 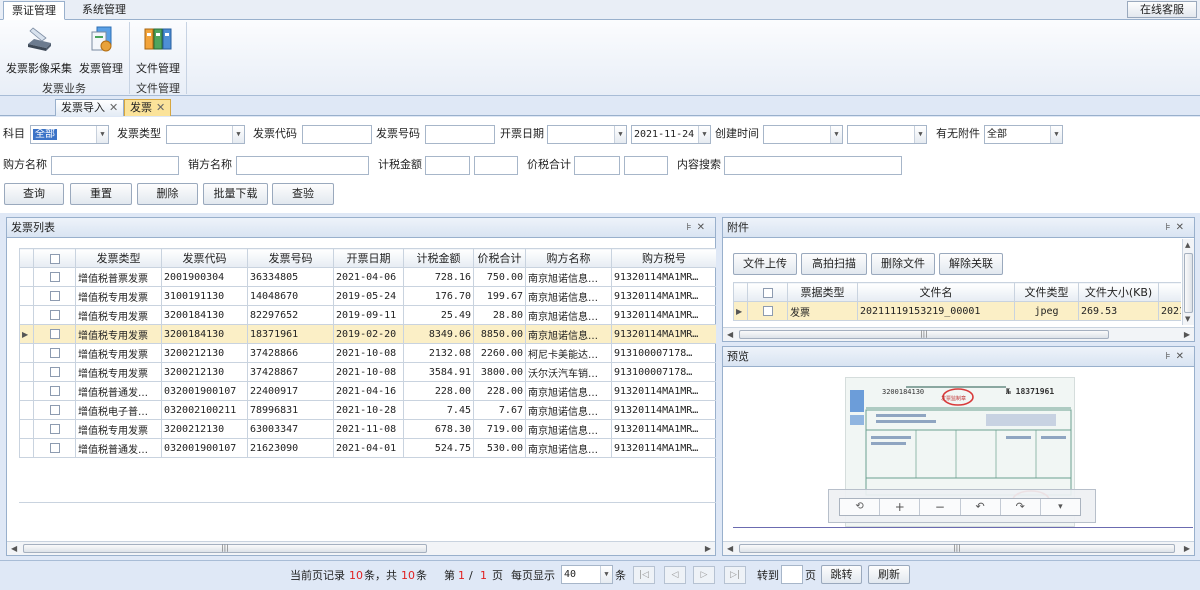 I want to click on seller-input, so click(x=302, y=165).